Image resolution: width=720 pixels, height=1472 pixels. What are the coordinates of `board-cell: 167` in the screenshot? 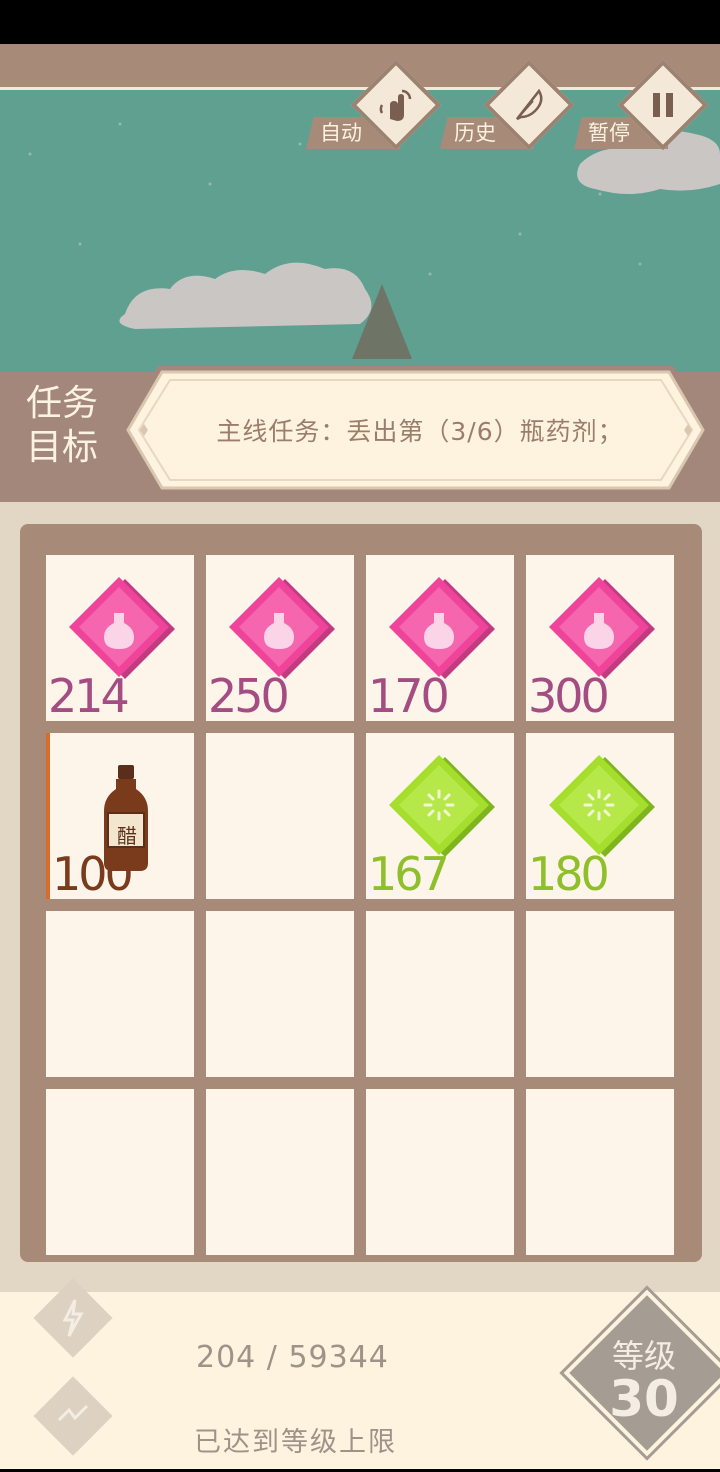 It's located at (440, 816).